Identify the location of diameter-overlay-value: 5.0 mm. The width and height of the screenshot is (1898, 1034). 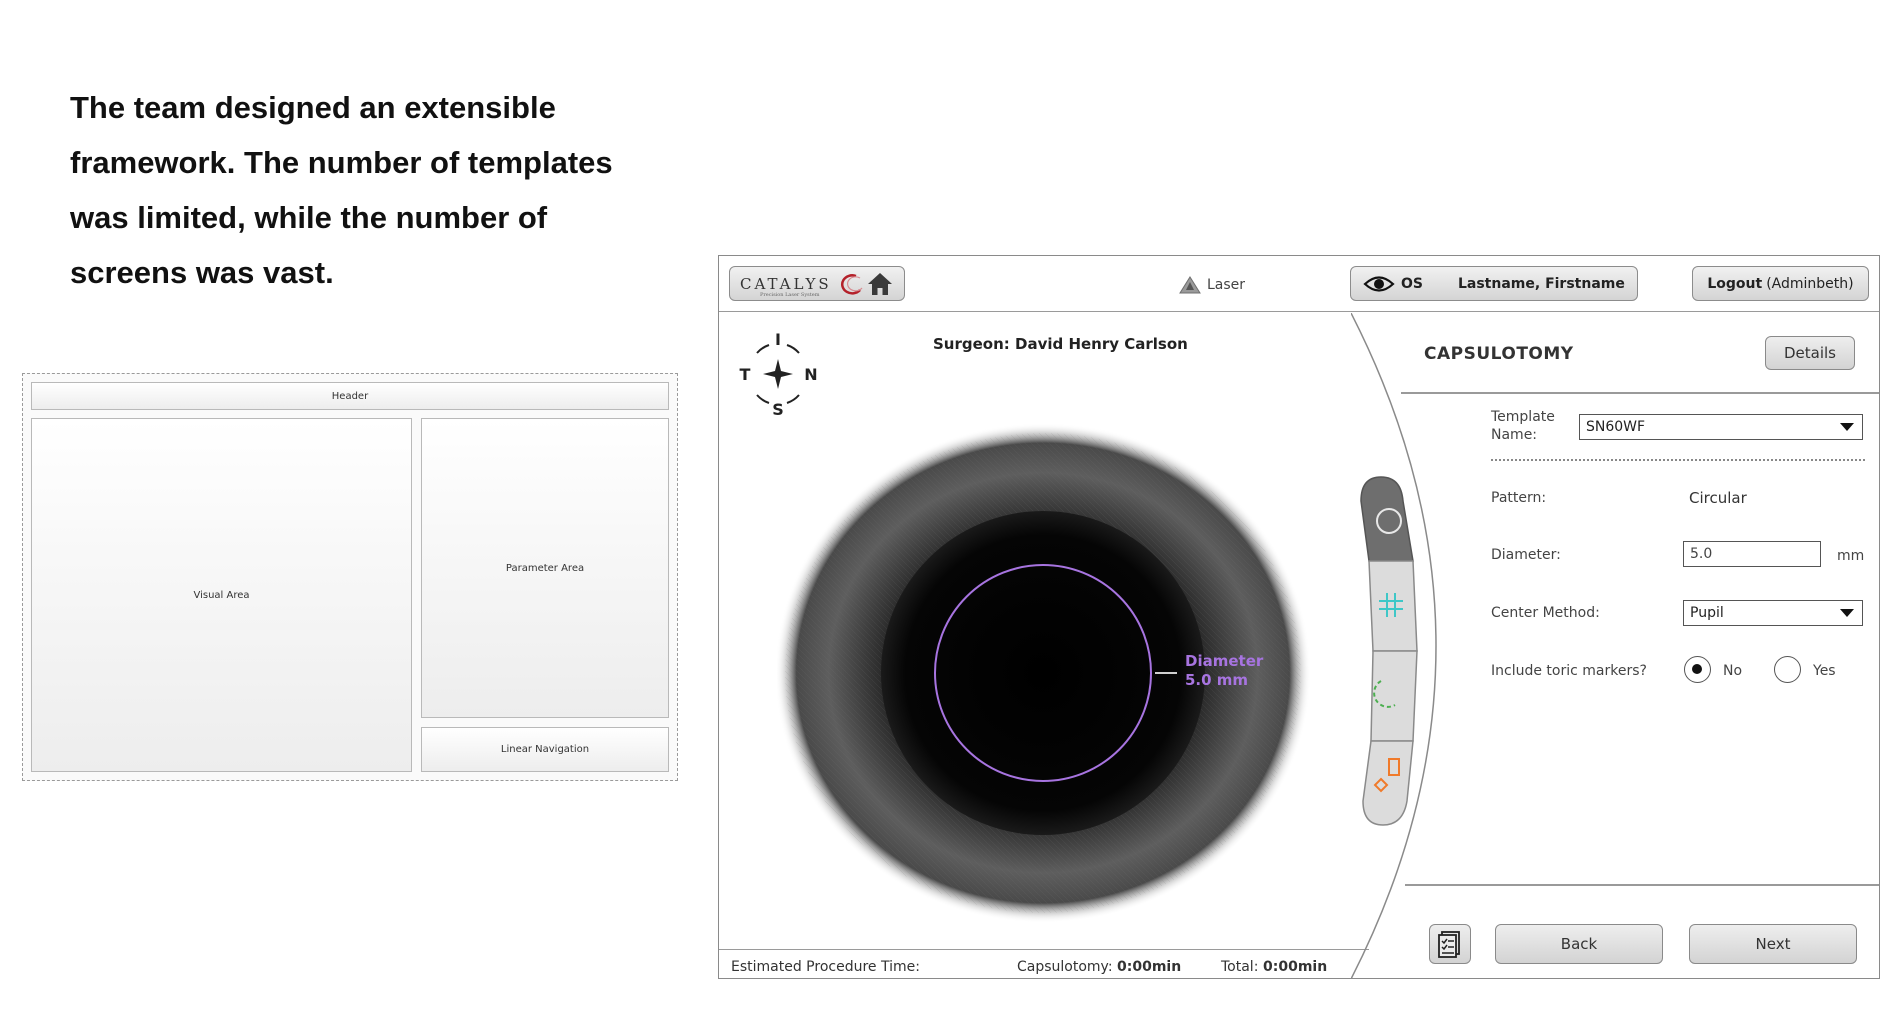
(1216, 680).